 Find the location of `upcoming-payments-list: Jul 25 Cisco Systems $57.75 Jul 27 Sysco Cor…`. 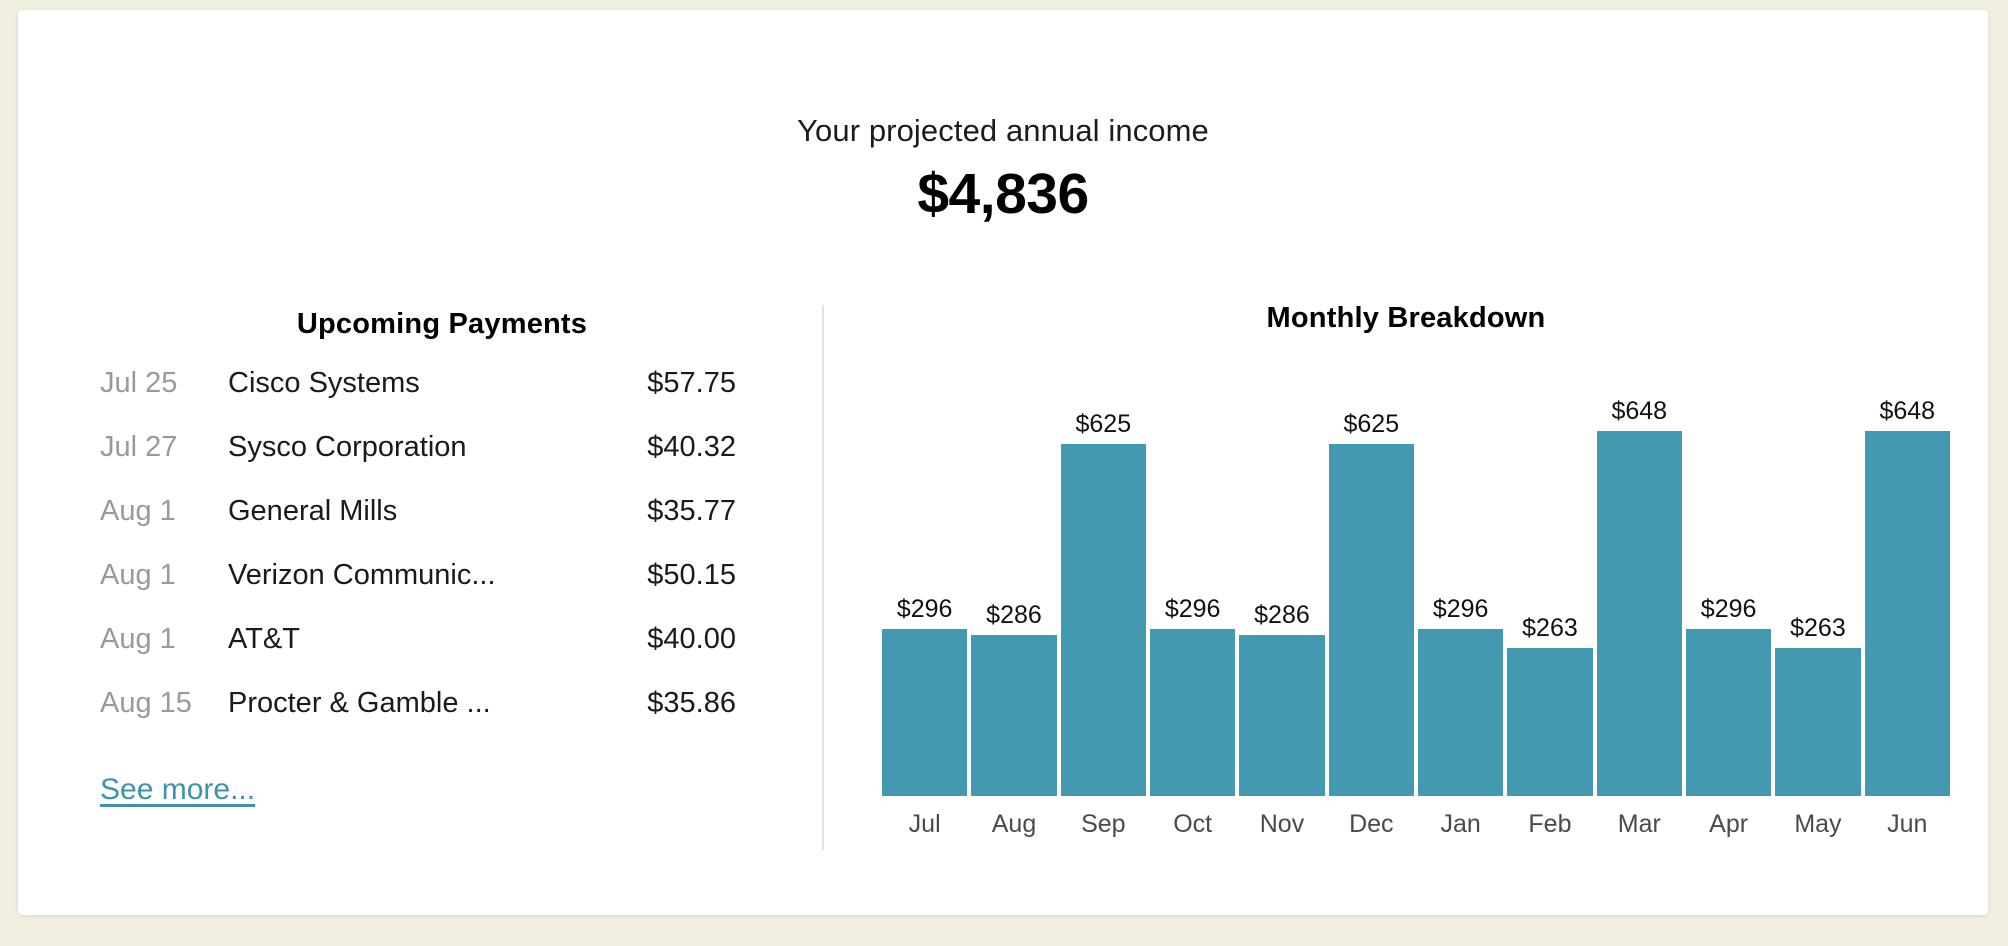

upcoming-payments-list: Jul 25 Cisco Systems $57.75 Jul 27 Sysco Cor… is located at coordinates (423, 559).